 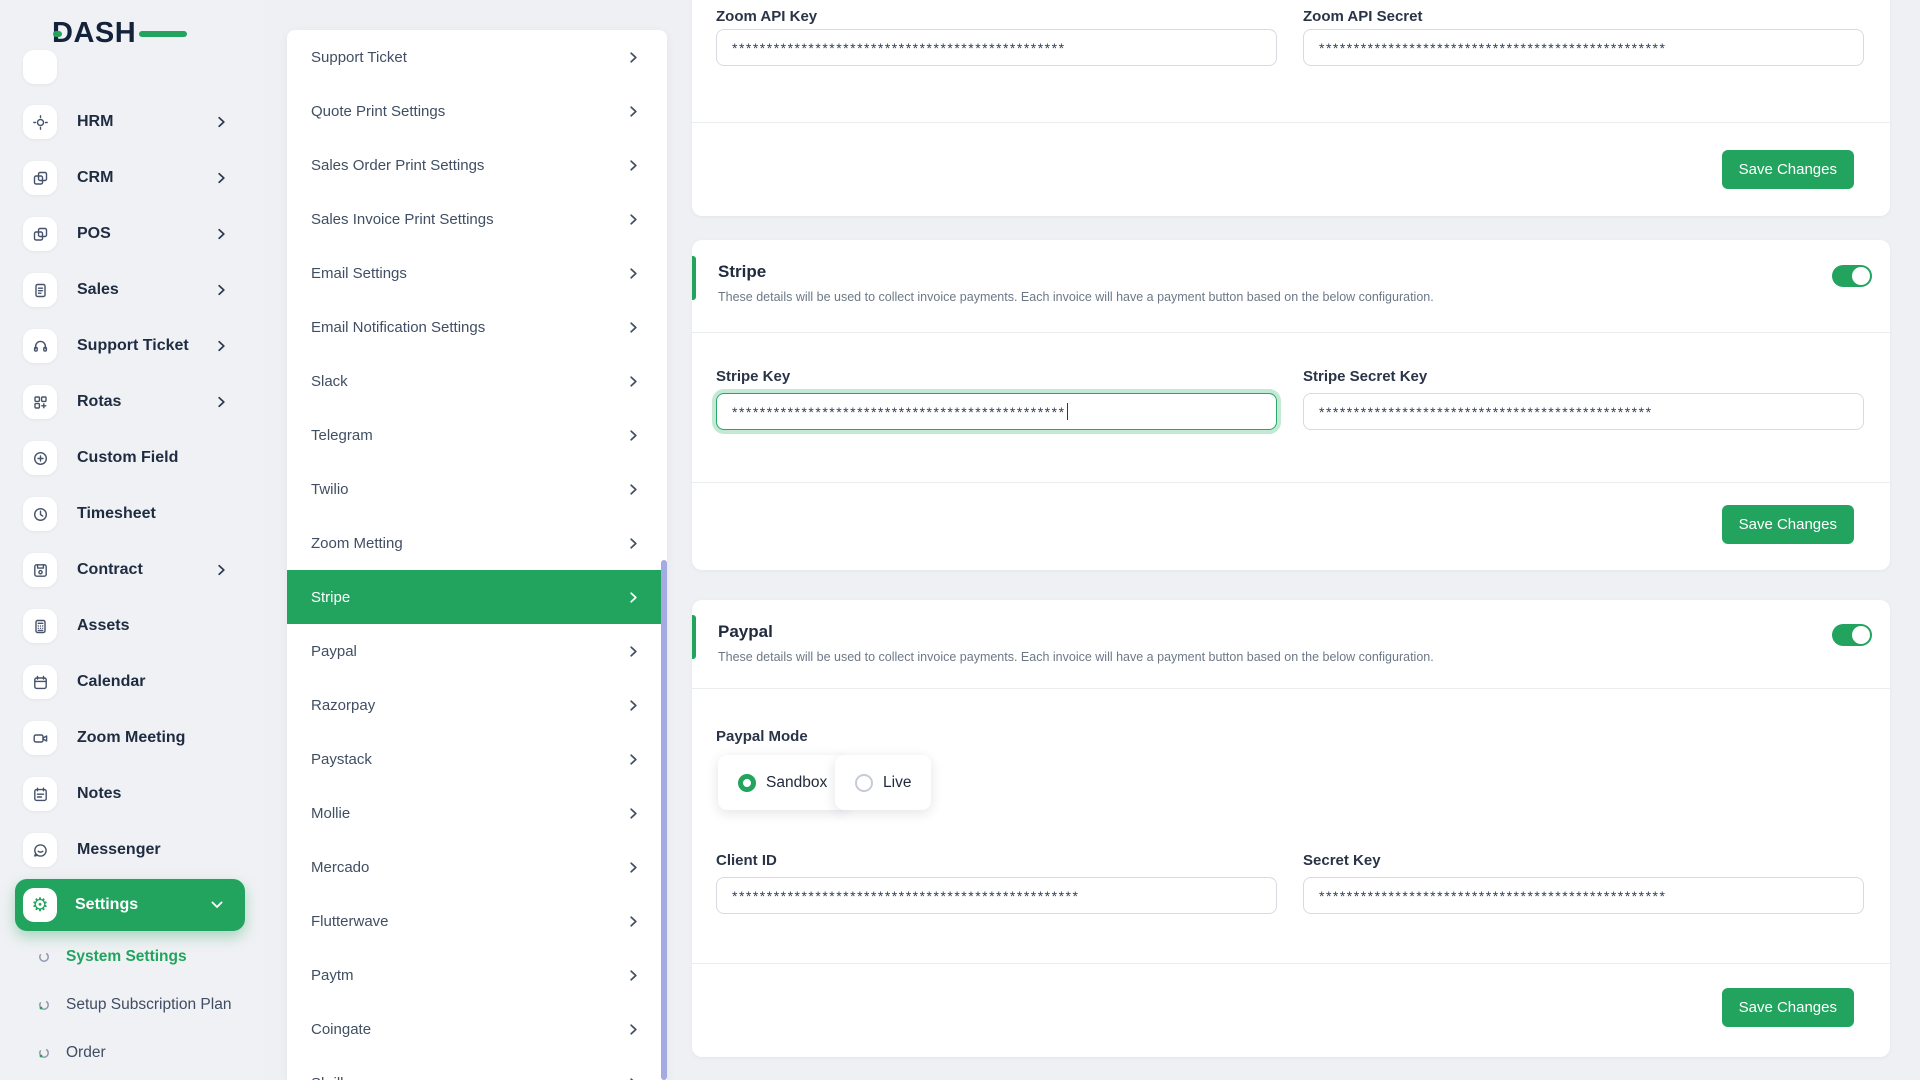 What do you see at coordinates (477, 921) in the screenshot?
I see `settings-nav-flutterwave: Flutterwave` at bounding box center [477, 921].